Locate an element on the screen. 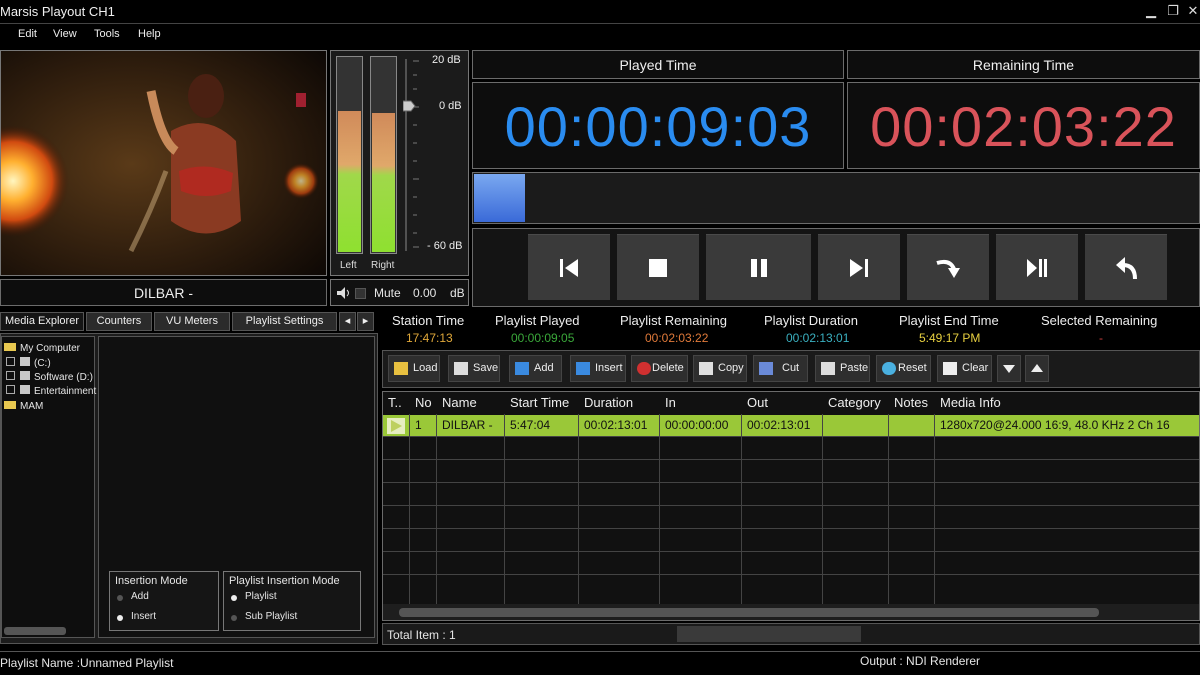 This screenshot has height=675, width=1200. radio-playlist is located at coordinates (234, 598).